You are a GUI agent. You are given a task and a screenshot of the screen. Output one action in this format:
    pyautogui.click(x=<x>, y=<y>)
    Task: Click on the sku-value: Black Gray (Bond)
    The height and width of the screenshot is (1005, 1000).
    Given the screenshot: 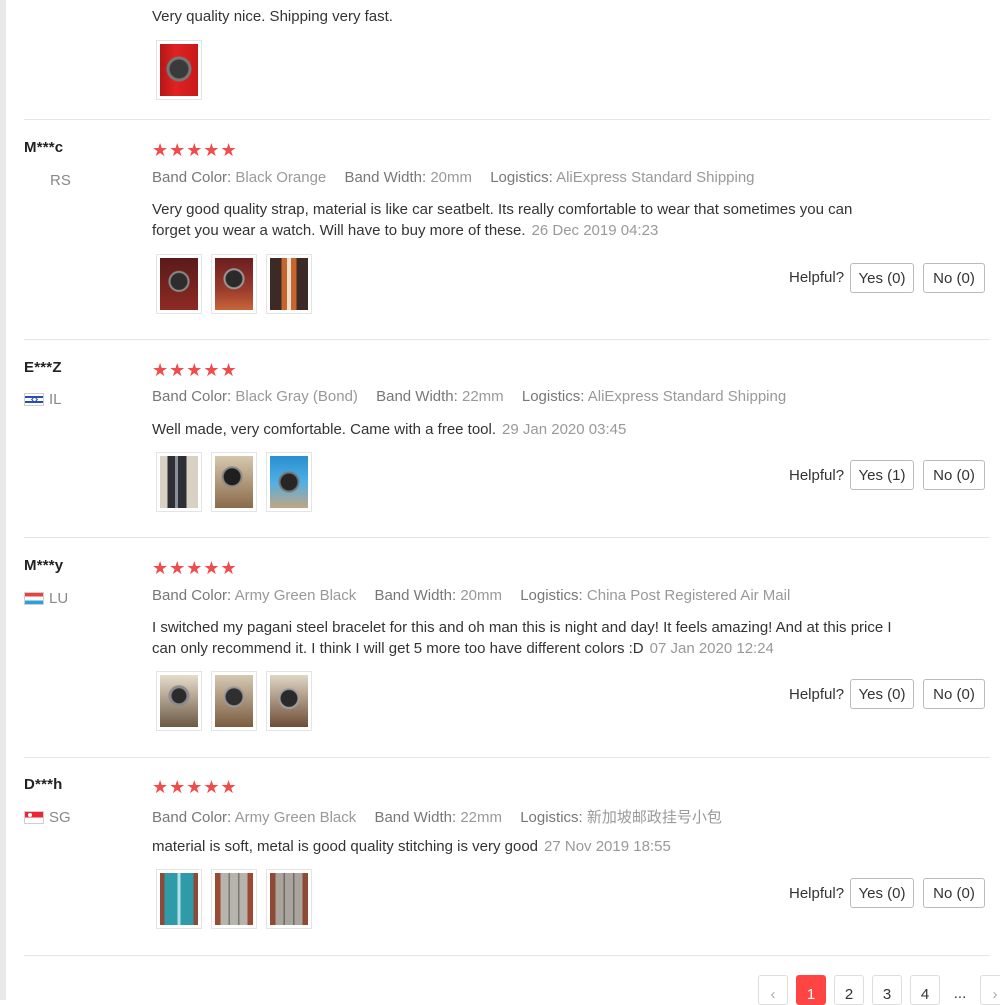 What is the action you would take?
    pyautogui.click(x=296, y=396)
    